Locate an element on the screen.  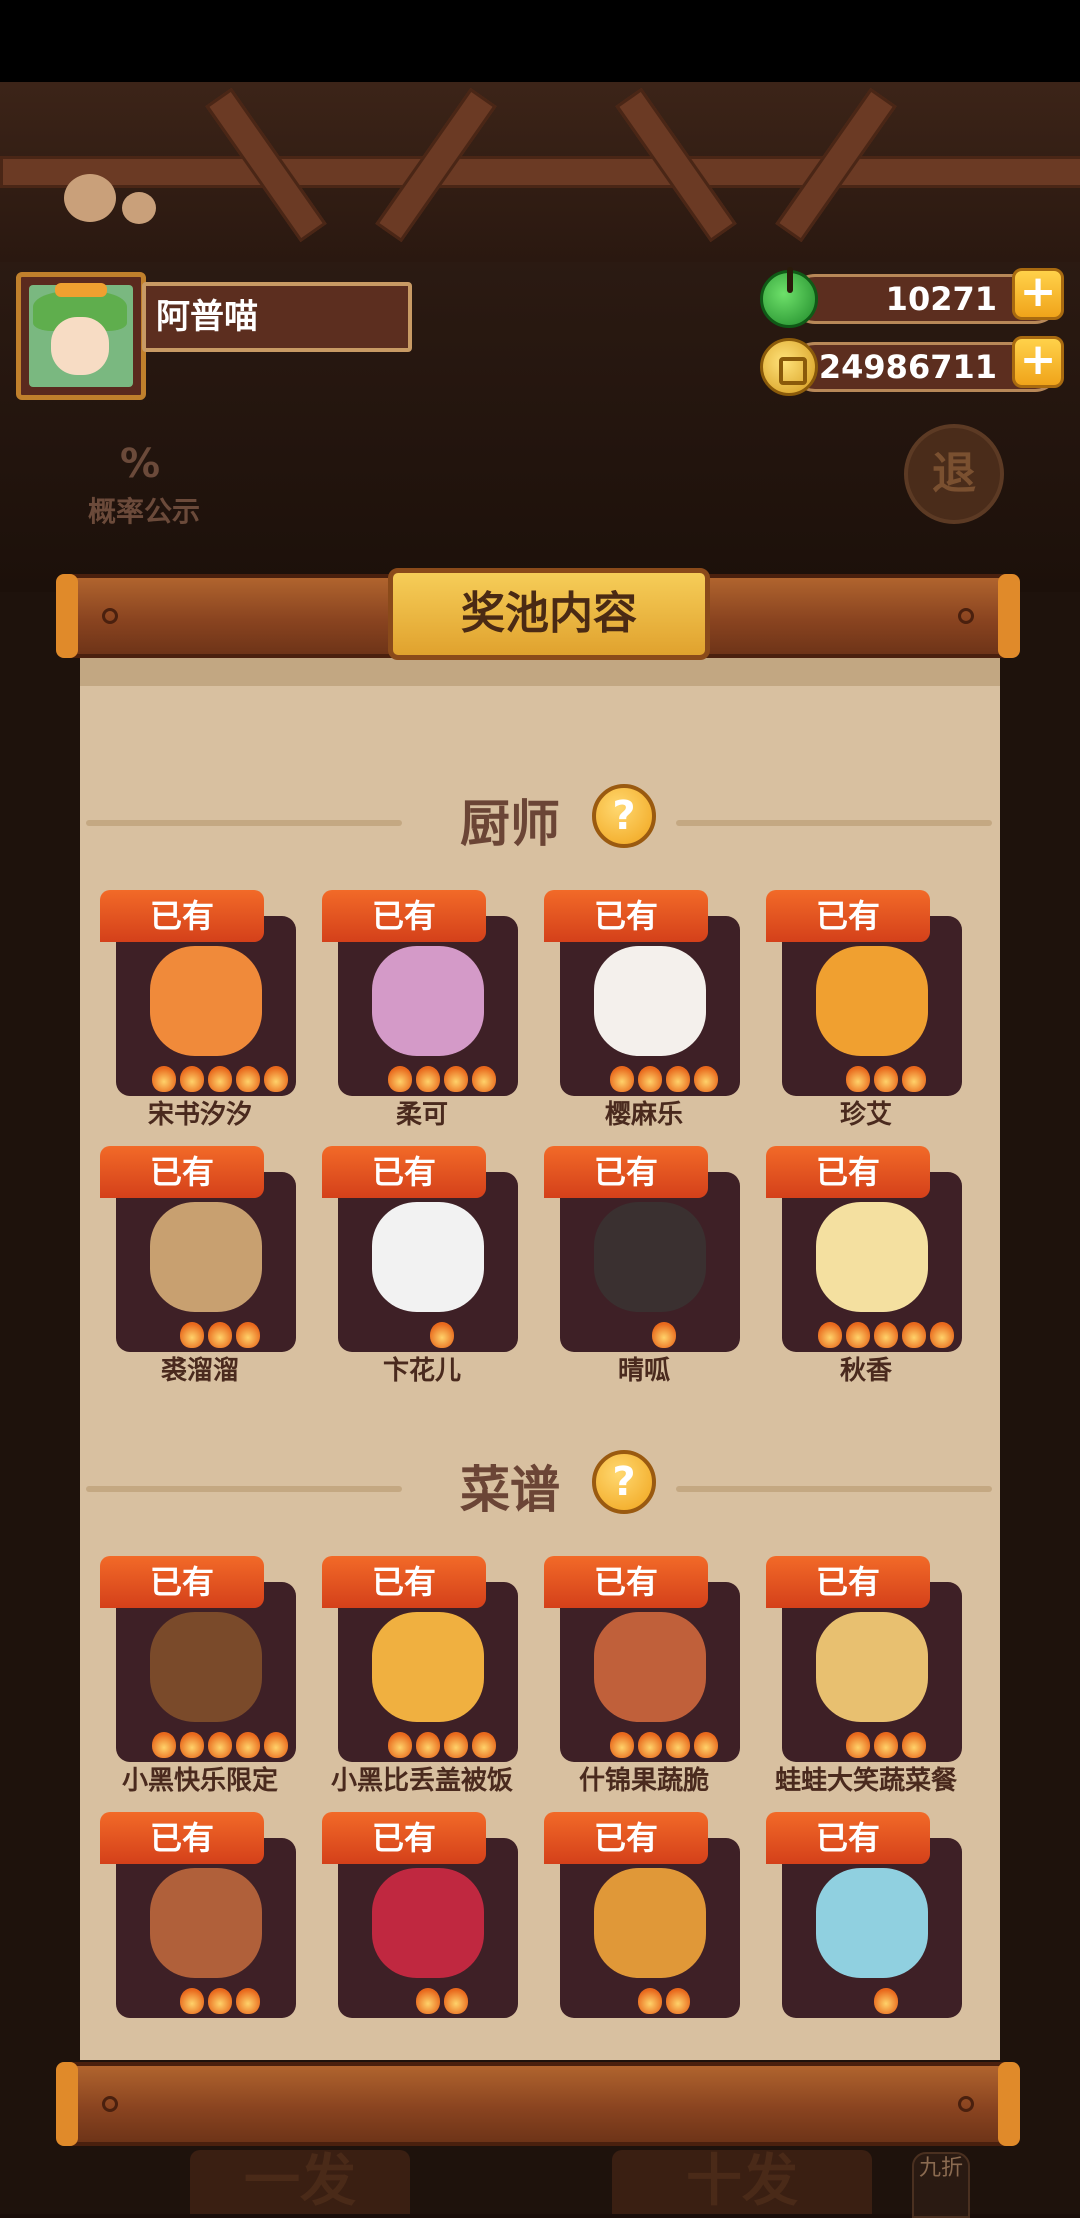
chef-card: 已有秋香 is located at coordinates (864, 1266).